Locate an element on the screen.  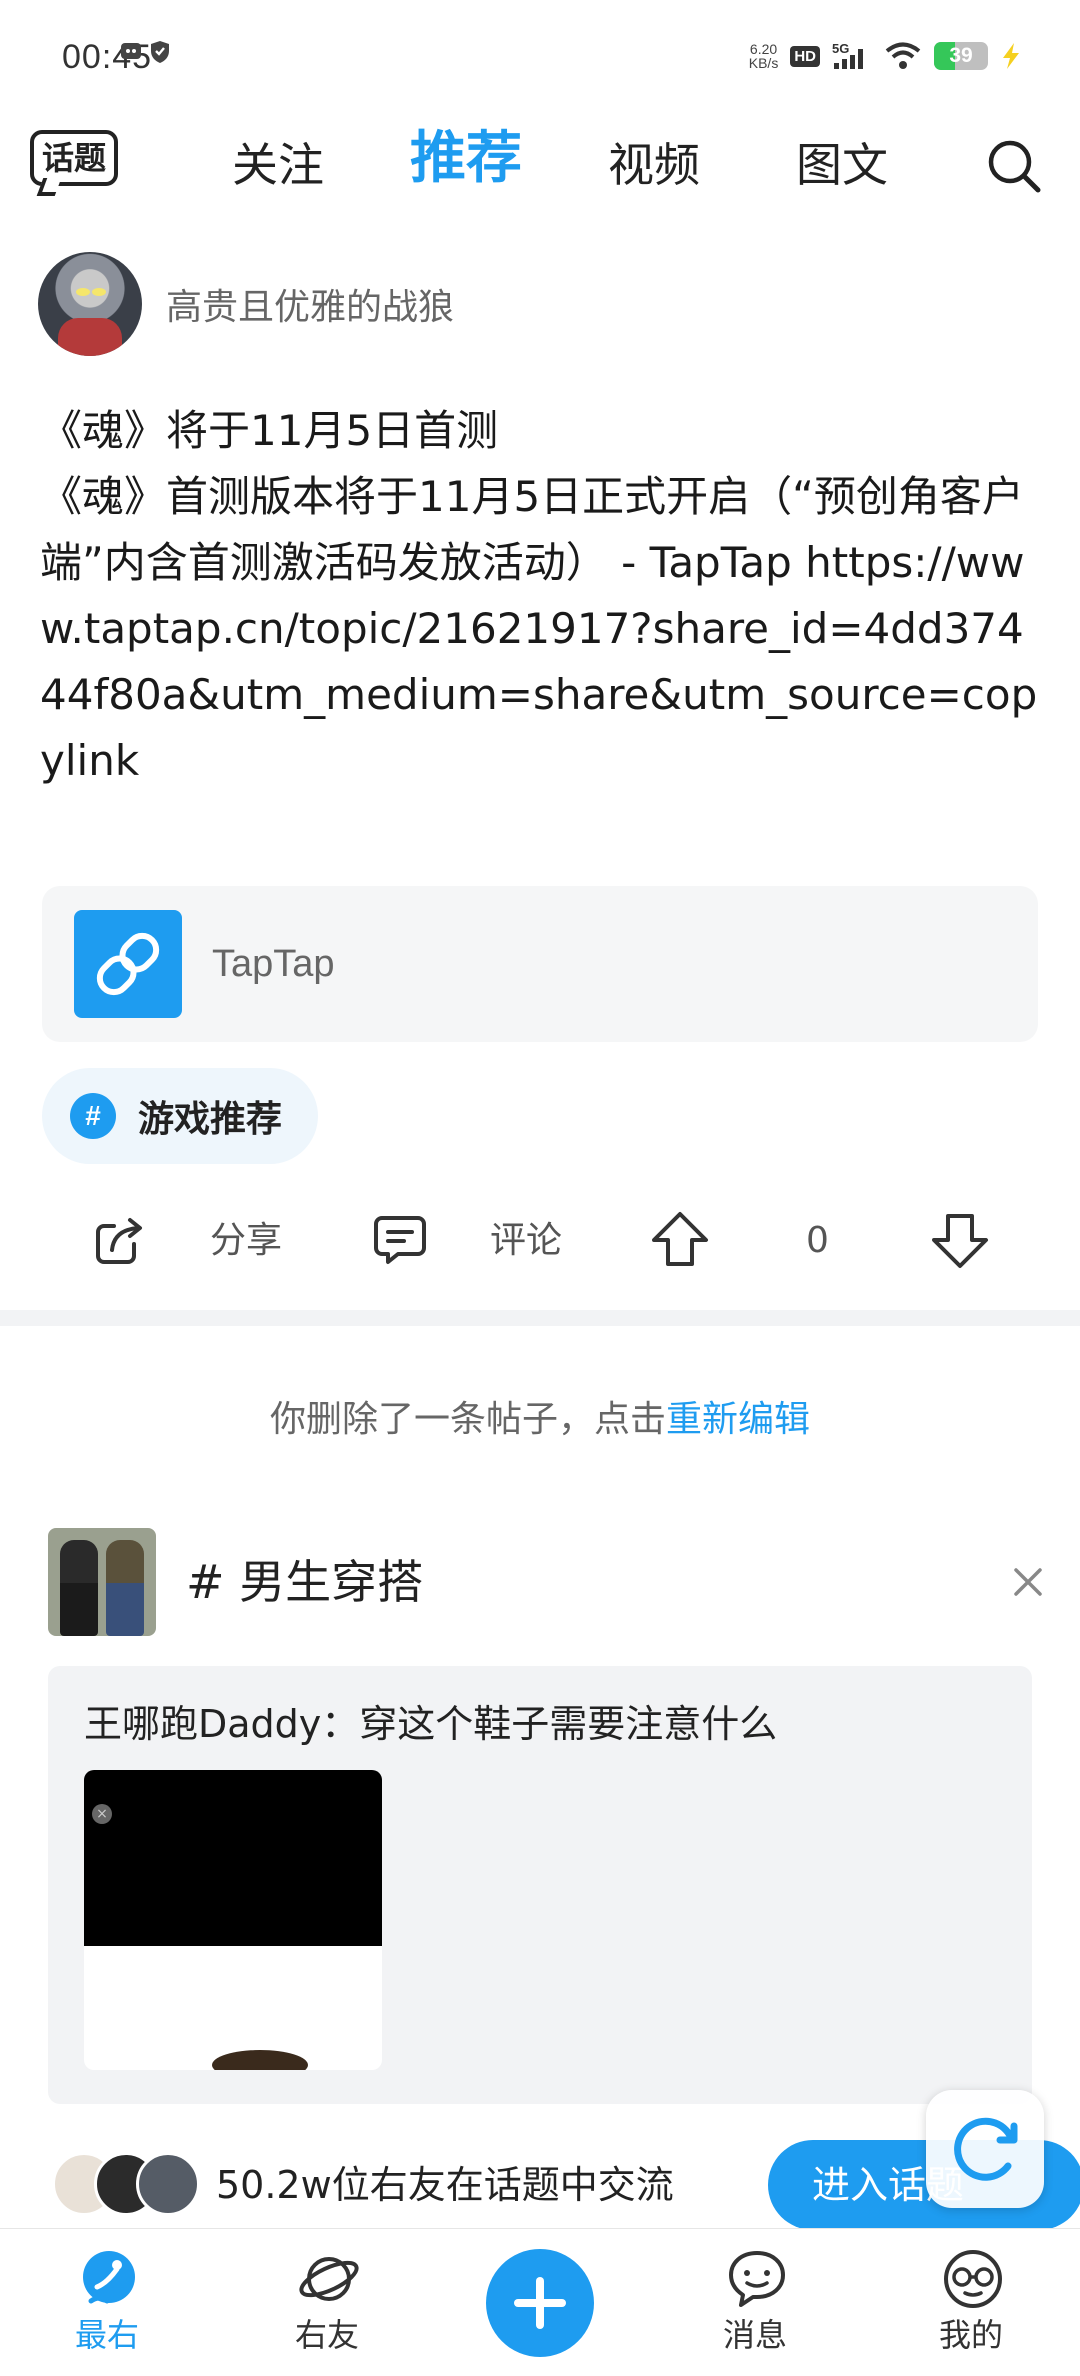
battery-indicator: 39 is located at coordinates (961, 56).